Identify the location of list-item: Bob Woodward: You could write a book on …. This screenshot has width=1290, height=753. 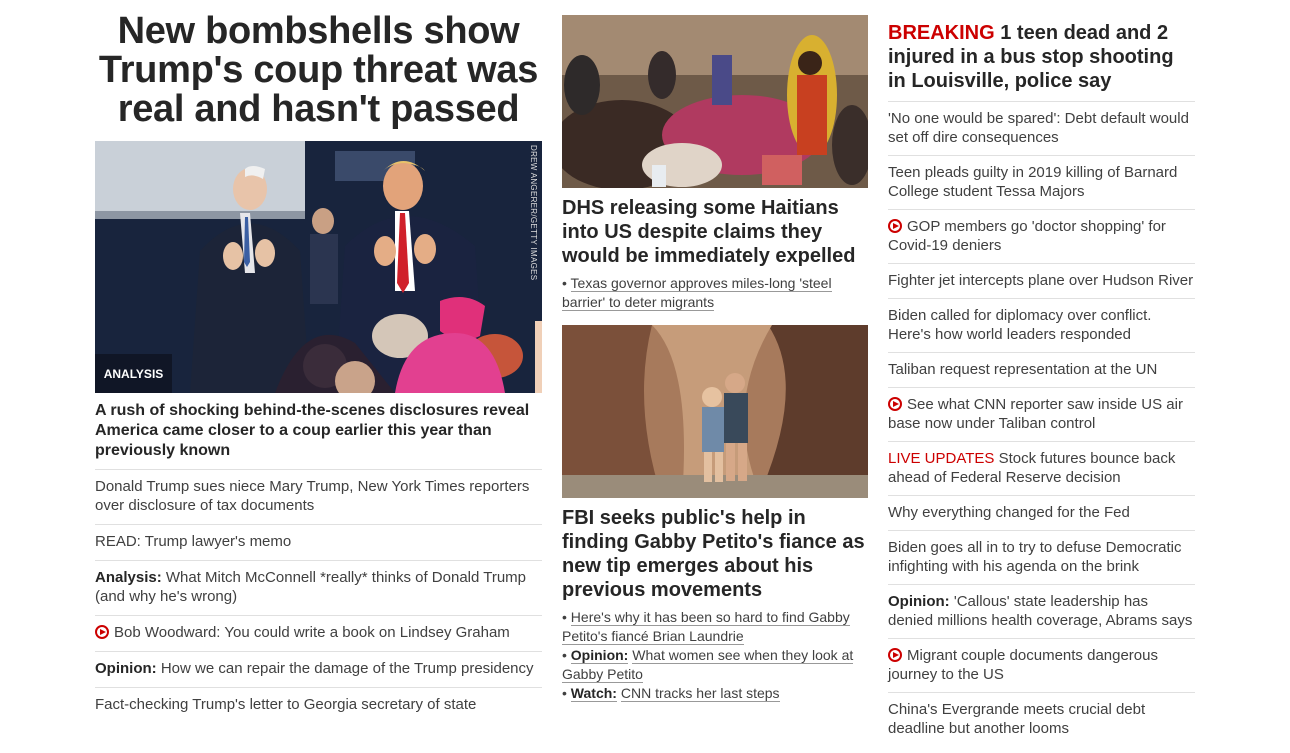
(318, 633).